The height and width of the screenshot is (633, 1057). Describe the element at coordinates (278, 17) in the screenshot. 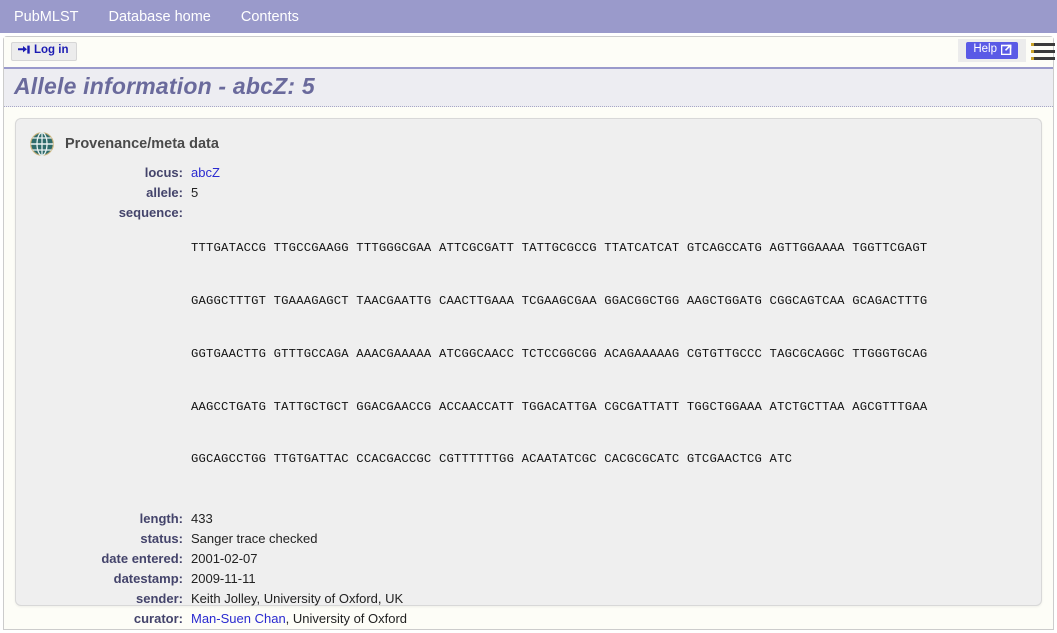

I see `nav-link-contents: Contents` at that location.